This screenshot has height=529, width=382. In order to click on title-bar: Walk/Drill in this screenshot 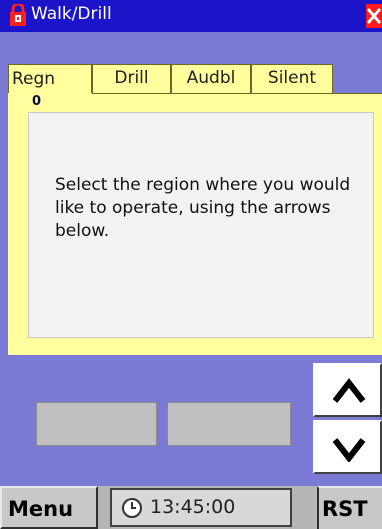, I will do `click(191, 16)`.